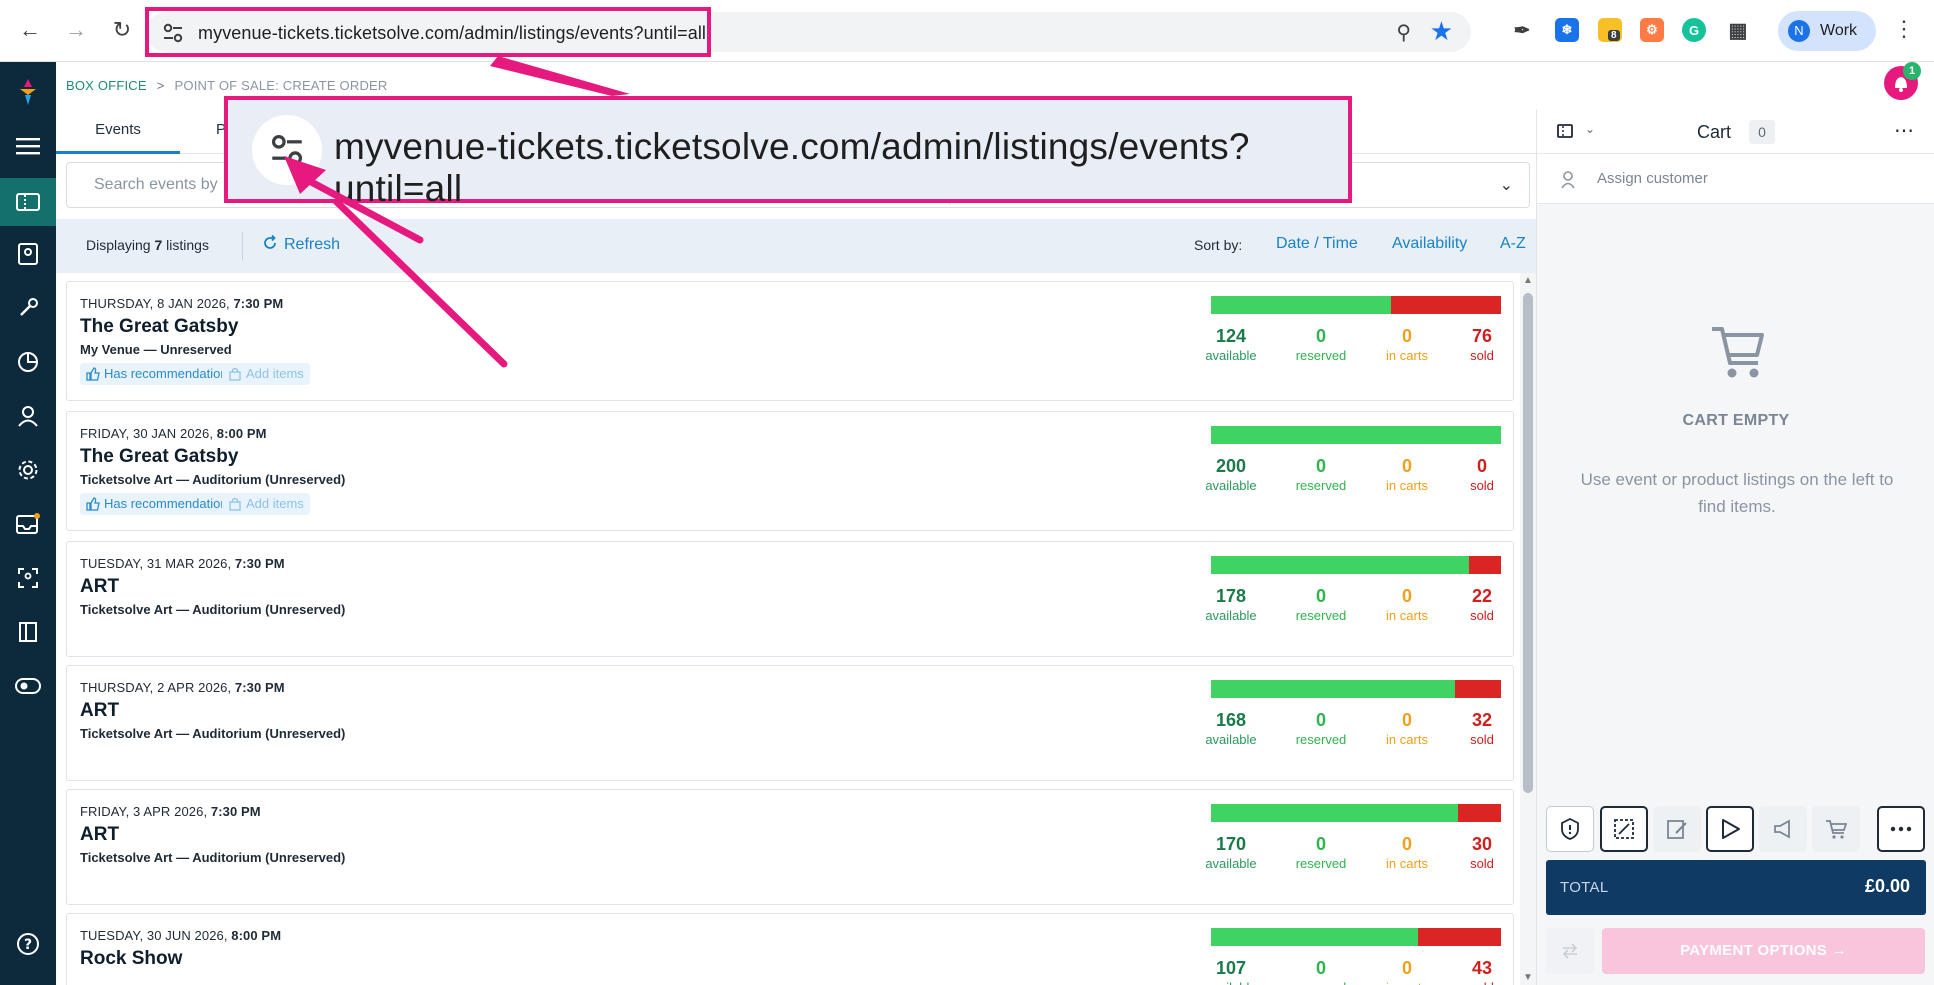 The width and height of the screenshot is (1934, 985). I want to click on profile-button: N Work, so click(1827, 31).